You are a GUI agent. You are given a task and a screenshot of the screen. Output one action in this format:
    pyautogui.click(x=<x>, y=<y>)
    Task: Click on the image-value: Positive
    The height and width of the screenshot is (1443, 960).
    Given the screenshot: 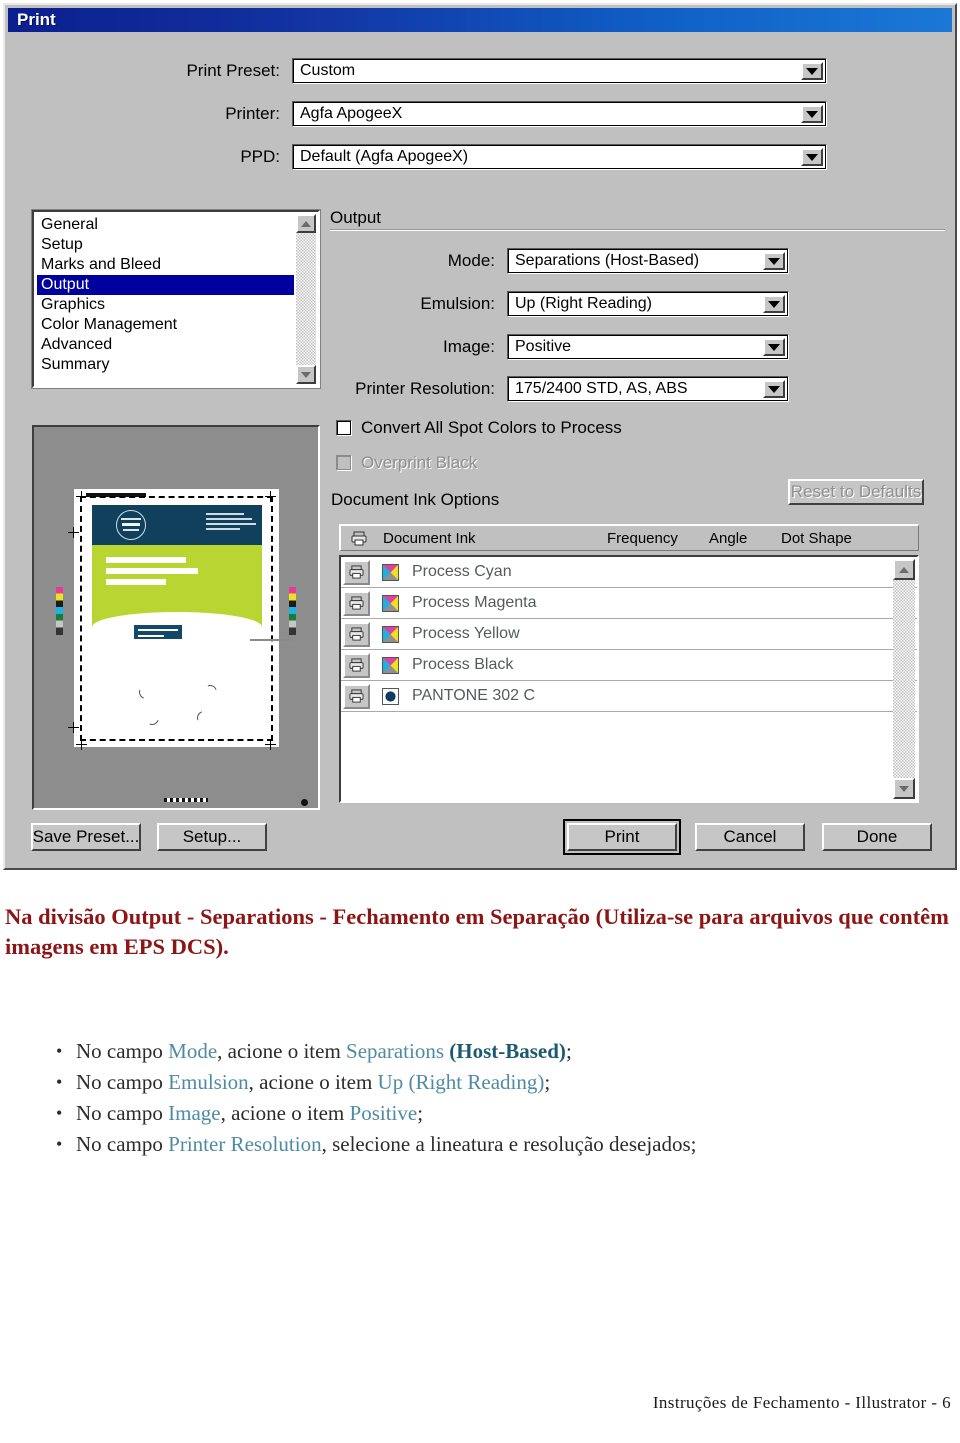 What is the action you would take?
    pyautogui.click(x=543, y=346)
    